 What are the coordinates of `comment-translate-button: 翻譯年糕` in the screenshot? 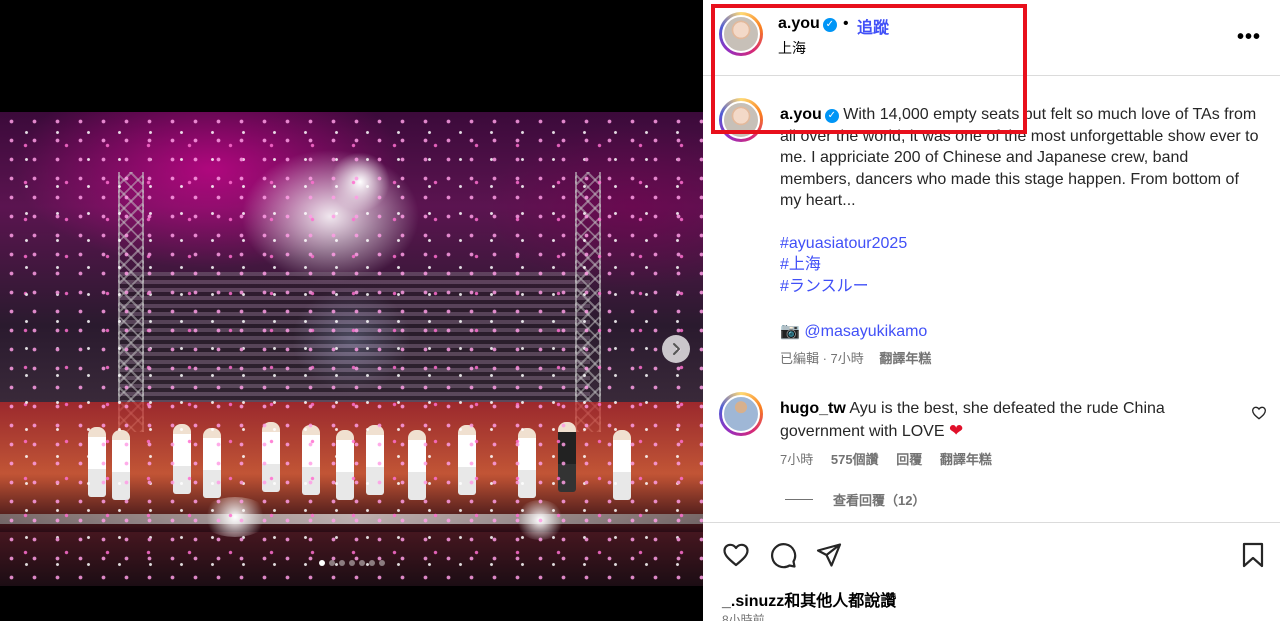 It's located at (966, 459).